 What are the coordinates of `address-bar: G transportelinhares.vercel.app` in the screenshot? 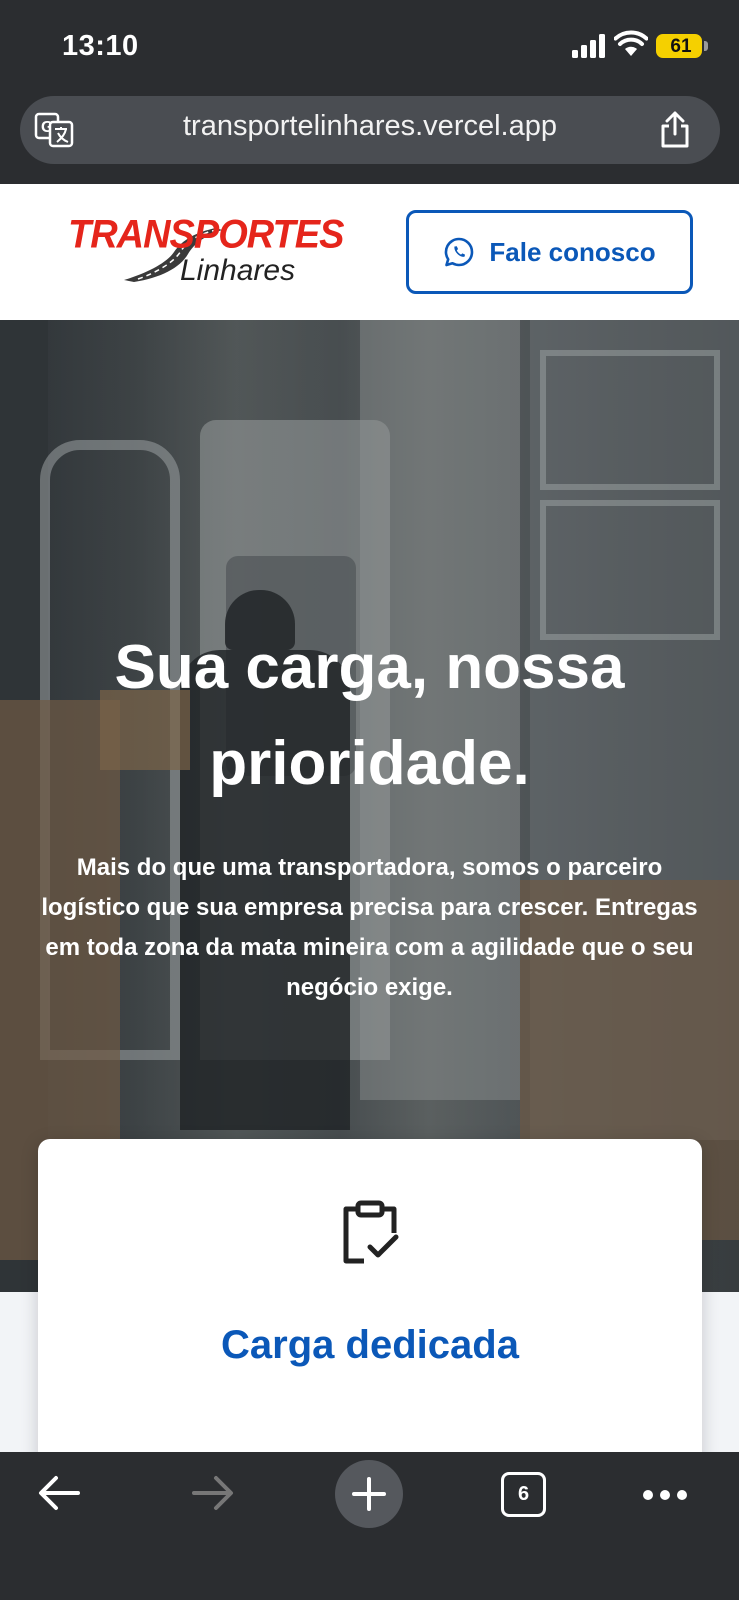 It's located at (370, 130).